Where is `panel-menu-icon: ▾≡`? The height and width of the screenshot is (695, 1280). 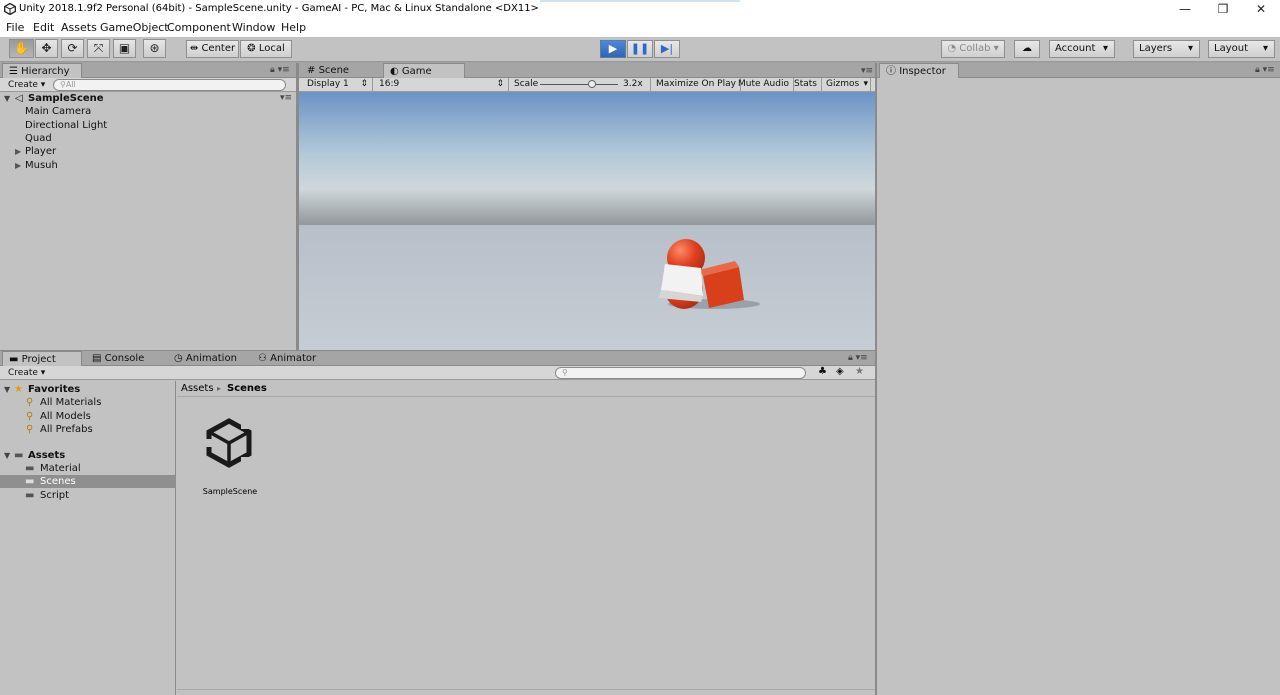 panel-menu-icon: ▾≡ is located at coordinates (867, 71).